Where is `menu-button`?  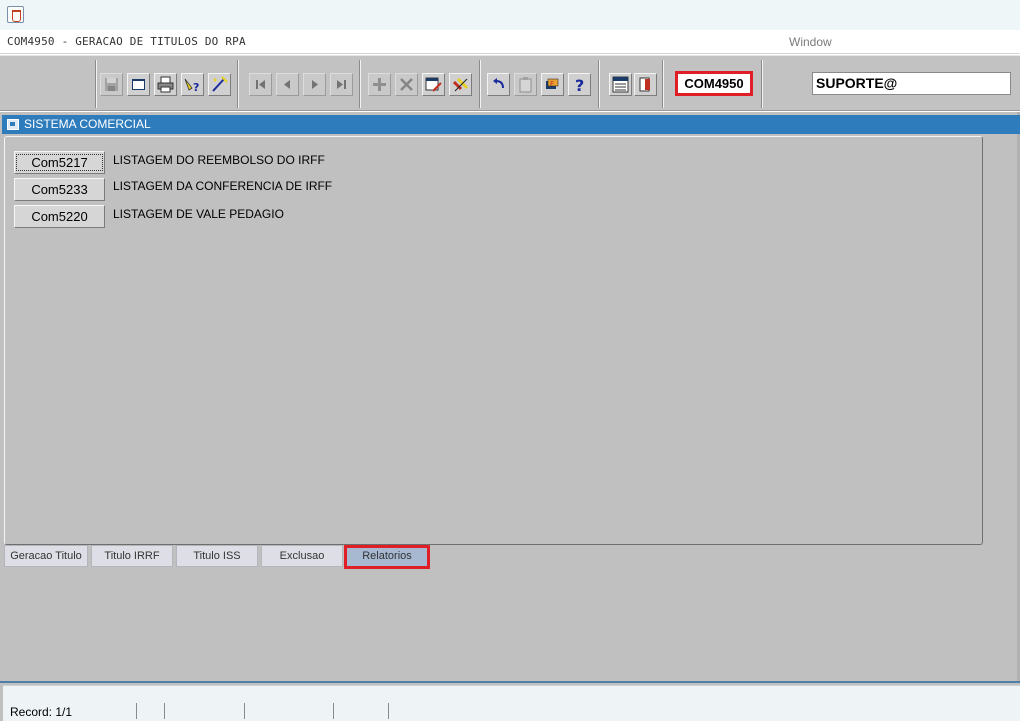
menu-button is located at coordinates (620, 84).